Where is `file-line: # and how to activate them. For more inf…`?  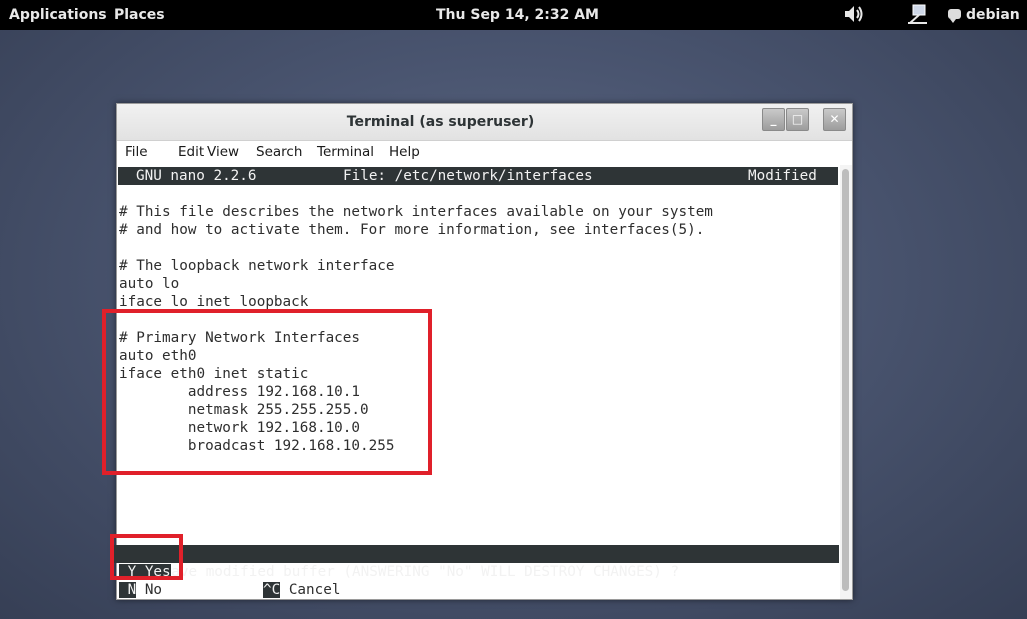
file-line: # and how to activate them. For more inf… is located at coordinates (412, 230).